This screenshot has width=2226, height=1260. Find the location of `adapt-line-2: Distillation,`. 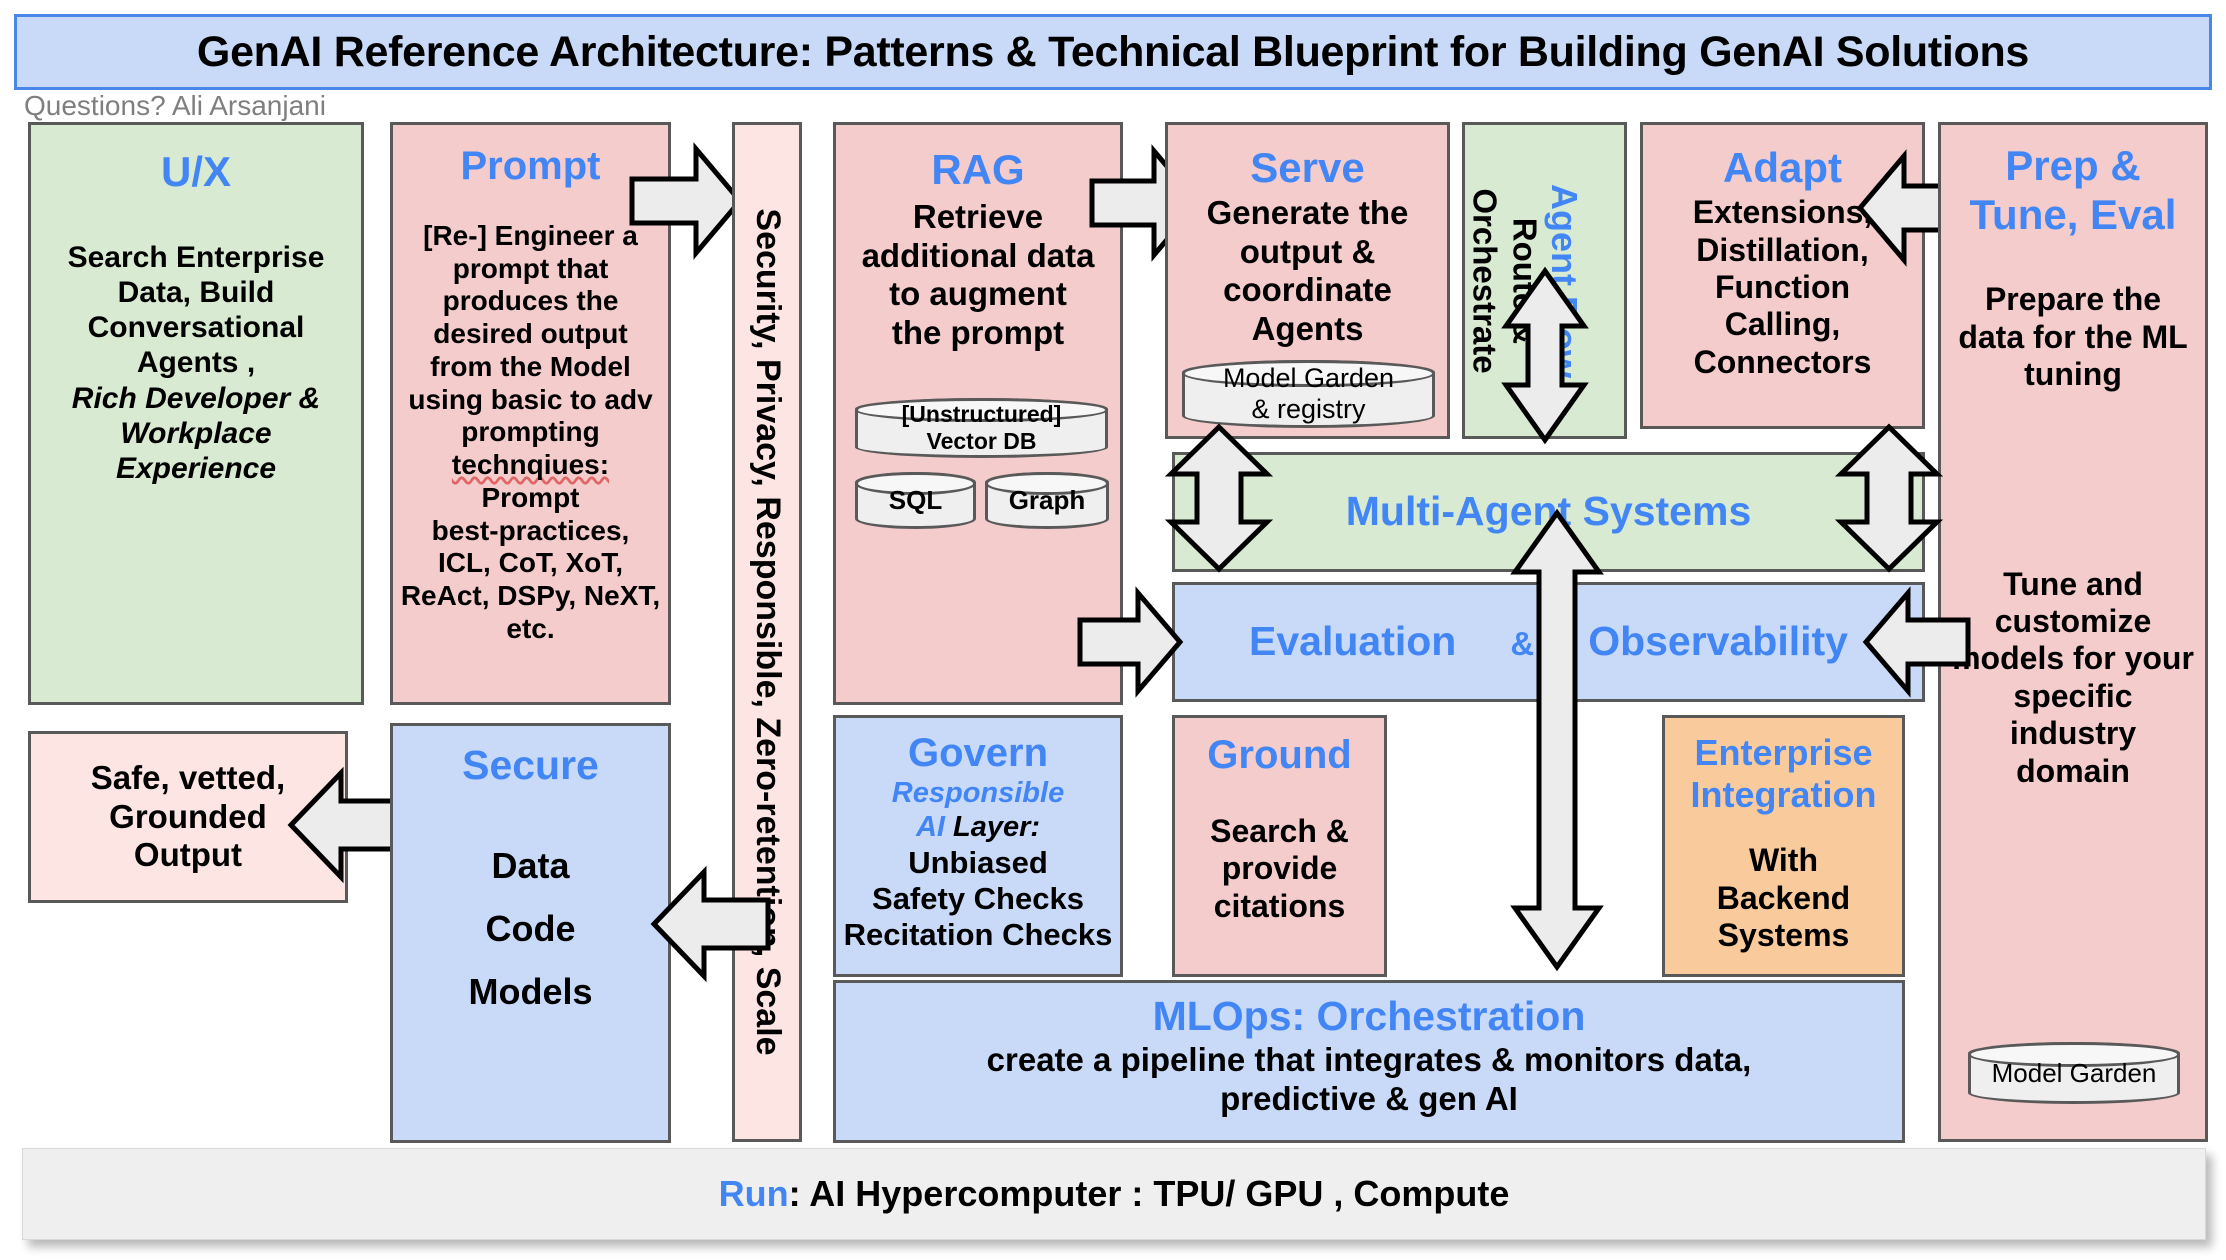

adapt-line-2: Distillation, is located at coordinates (1782, 249).